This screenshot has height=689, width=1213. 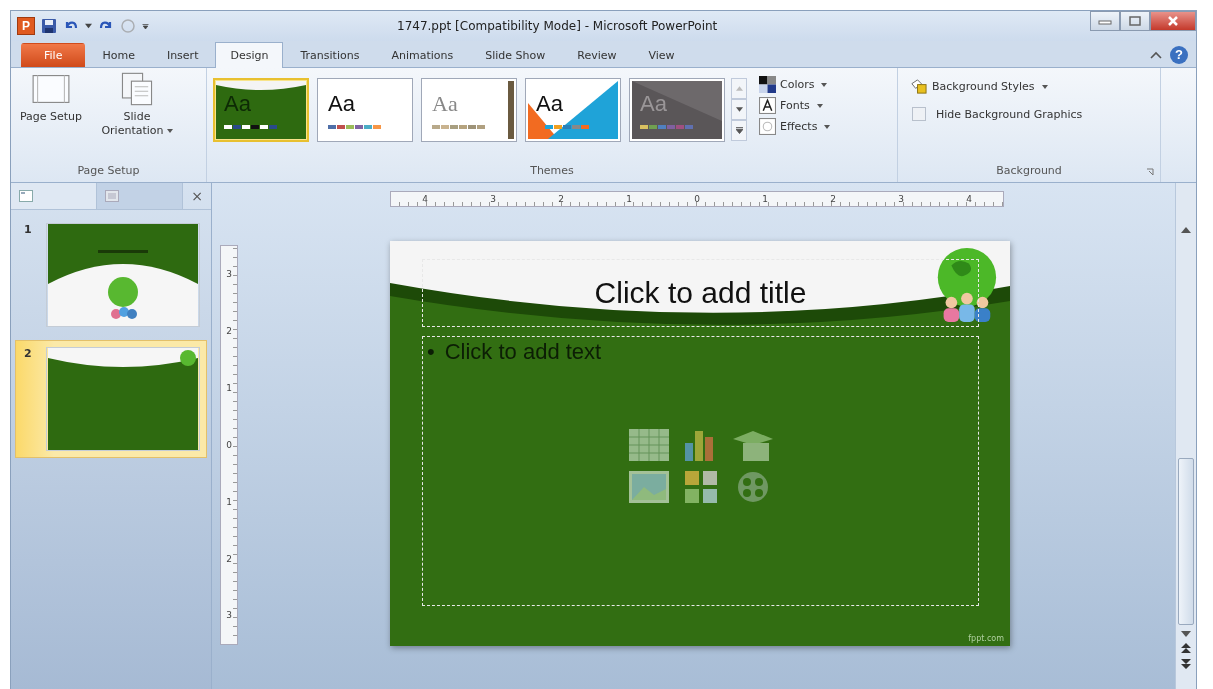 What do you see at coordinates (1179, 55) in the screenshot?
I see `help-button: ?` at bounding box center [1179, 55].